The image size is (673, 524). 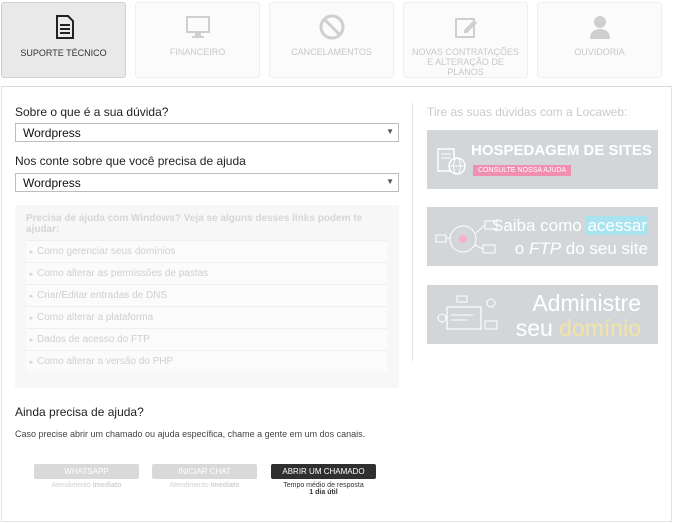 What do you see at coordinates (467, 312) in the screenshot?
I see `domain-settings-icon` at bounding box center [467, 312].